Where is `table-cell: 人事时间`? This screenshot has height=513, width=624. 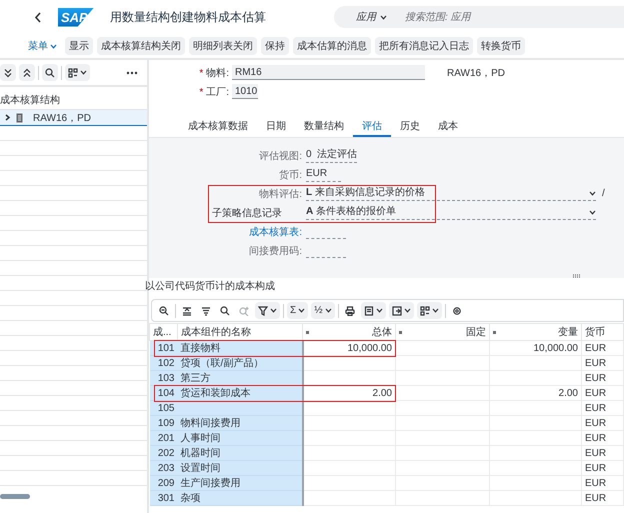
table-cell: 人事时间 is located at coordinates (240, 438).